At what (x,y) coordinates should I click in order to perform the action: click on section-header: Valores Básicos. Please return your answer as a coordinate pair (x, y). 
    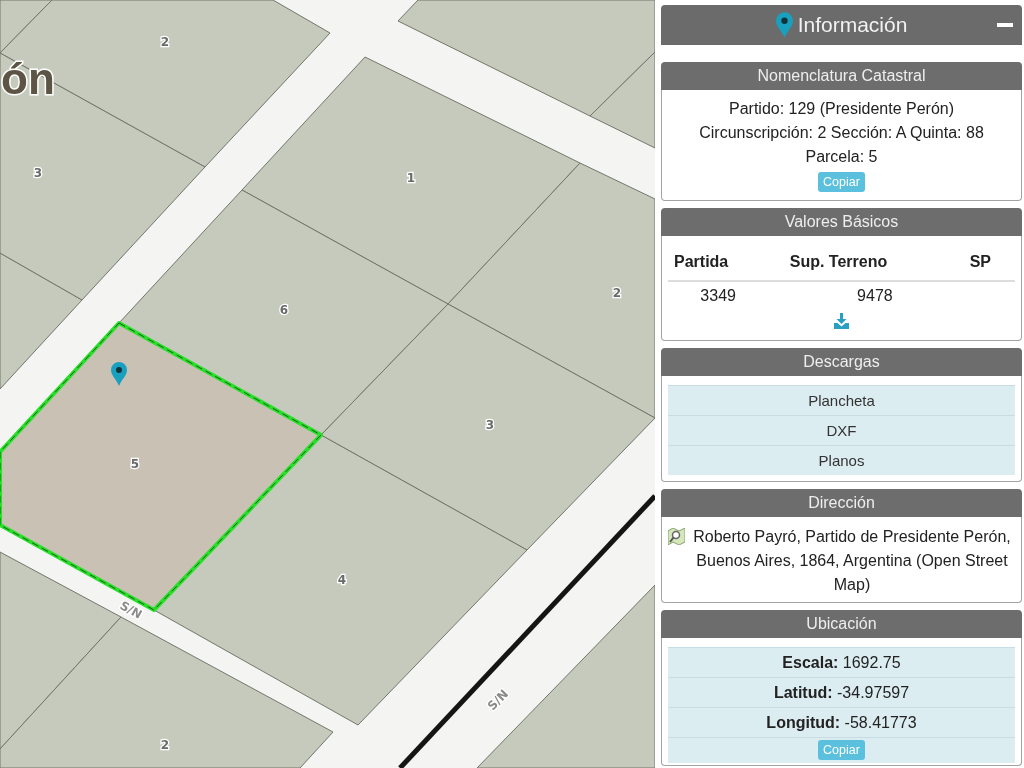
    Looking at the image, I should click on (841, 222).